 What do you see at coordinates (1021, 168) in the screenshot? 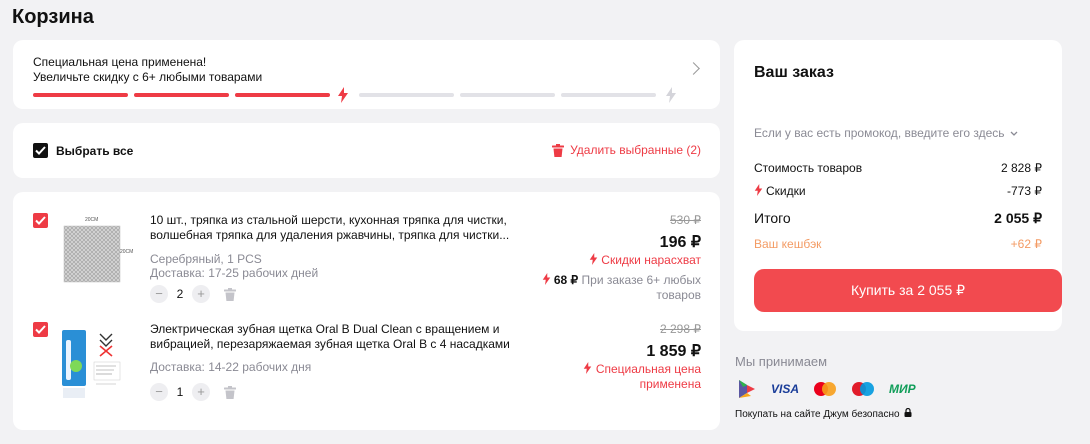
I see `goods-cost-value: 2 828 ₽` at bounding box center [1021, 168].